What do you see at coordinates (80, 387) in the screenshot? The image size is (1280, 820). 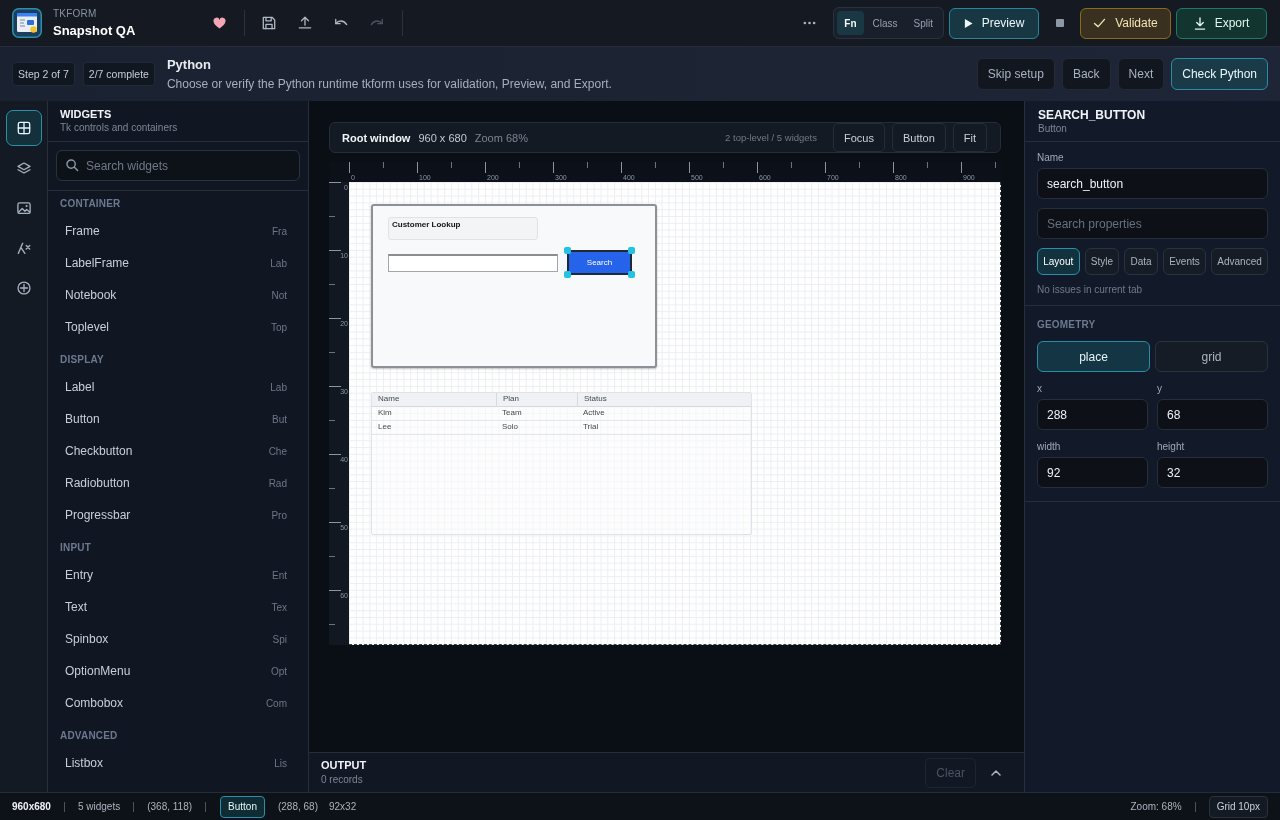 I see `widget-item: Label` at bounding box center [80, 387].